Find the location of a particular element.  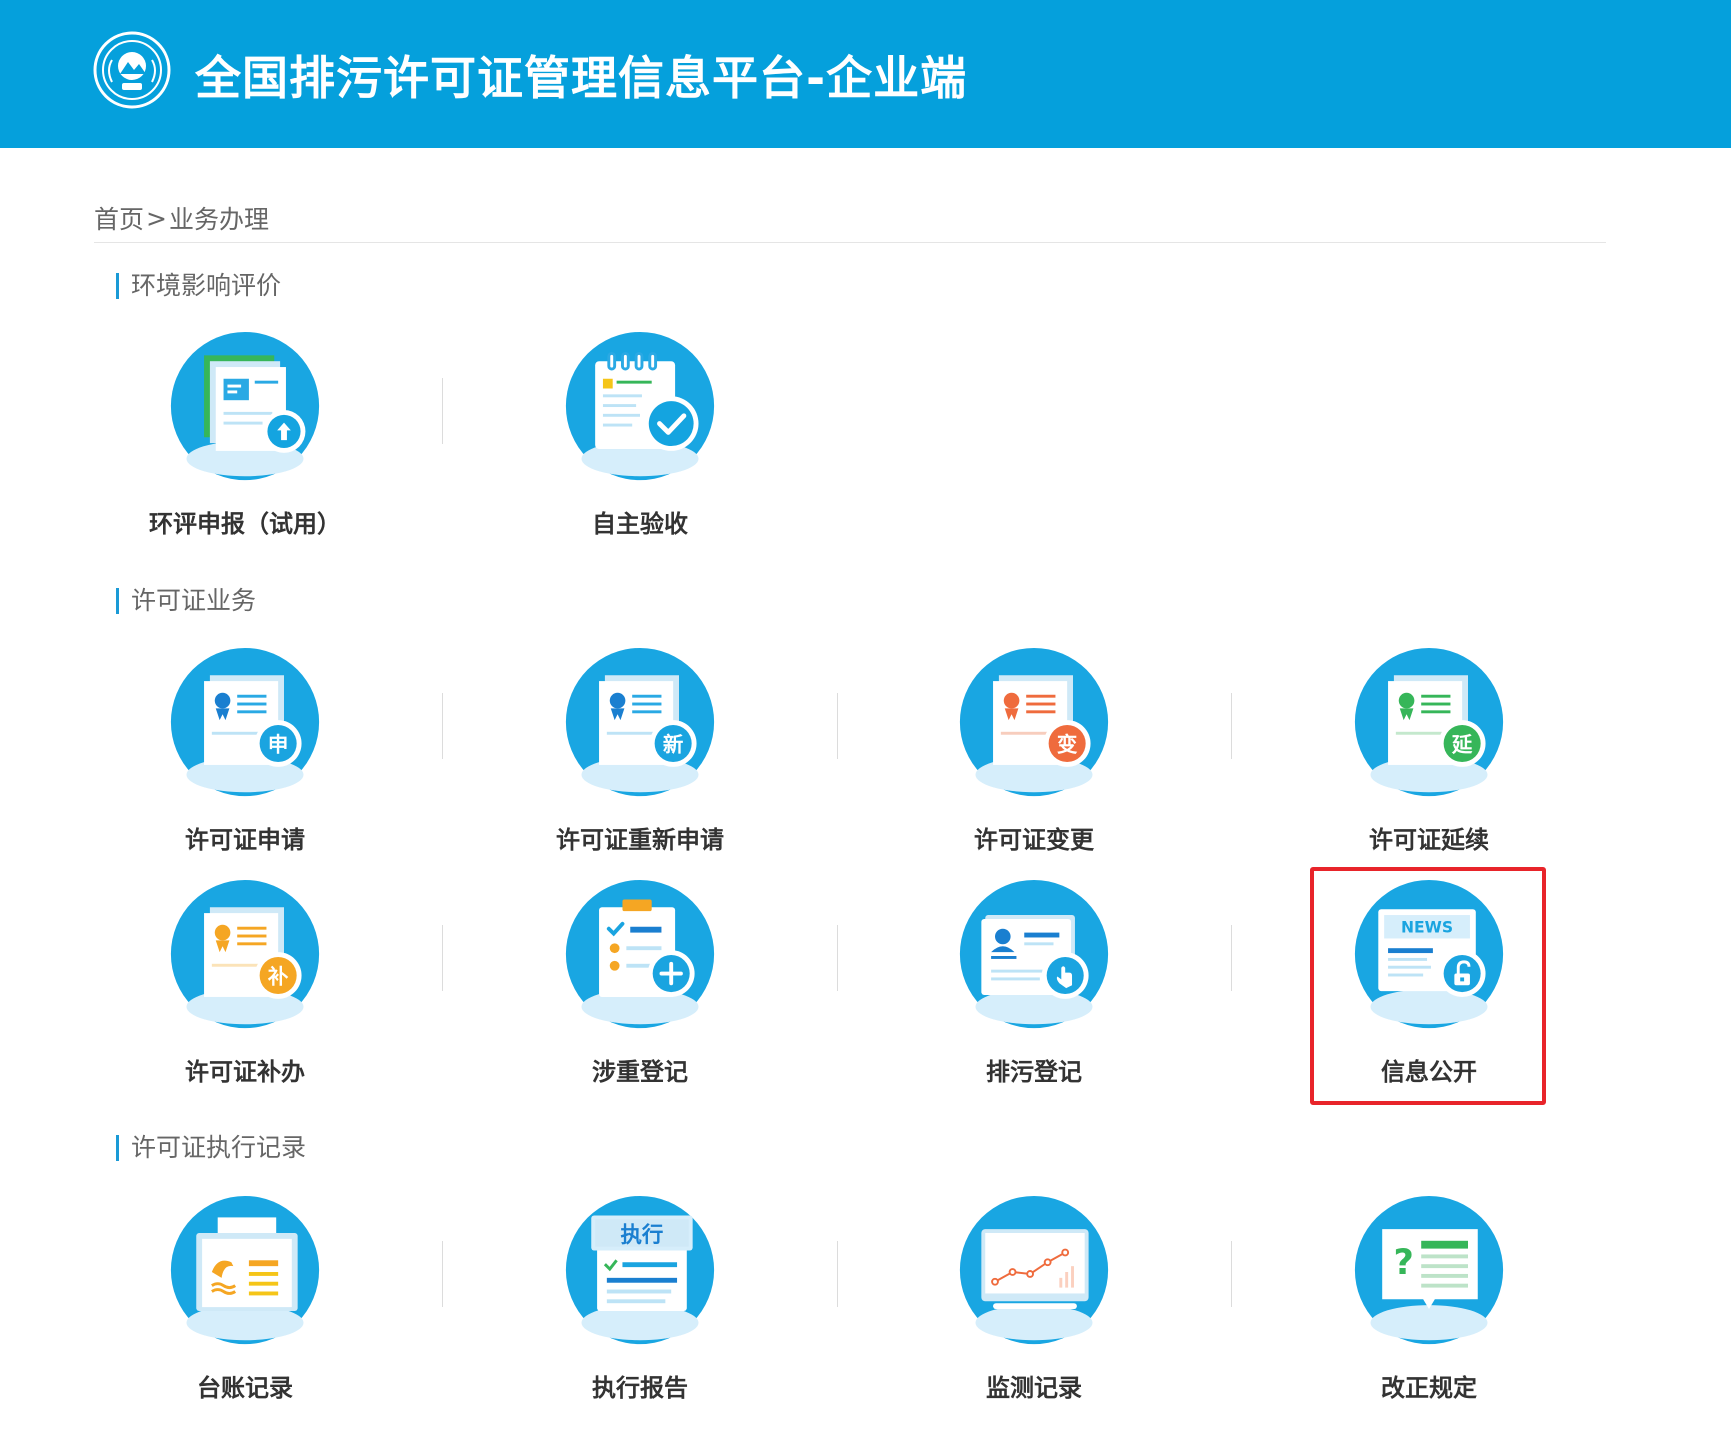

document-upload-icon is located at coordinates (245, 406).